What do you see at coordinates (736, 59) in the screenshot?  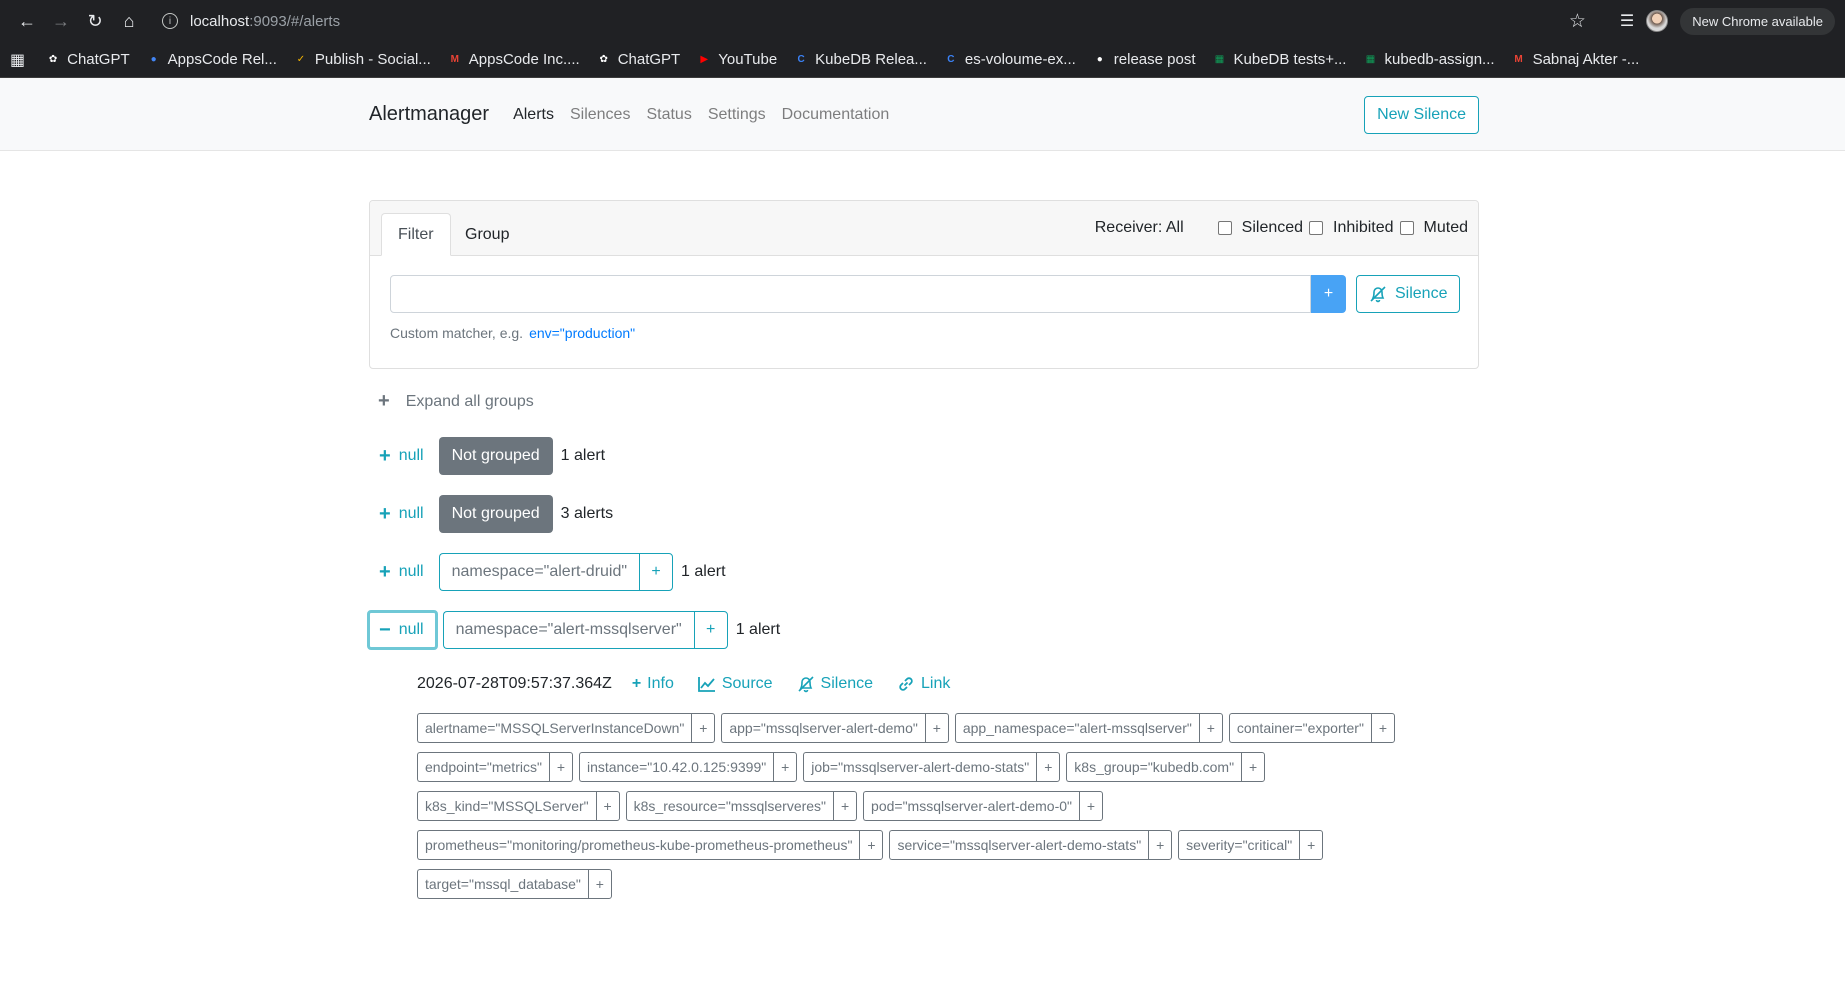 I see `bookmark-item: ▶ YouTube` at bounding box center [736, 59].